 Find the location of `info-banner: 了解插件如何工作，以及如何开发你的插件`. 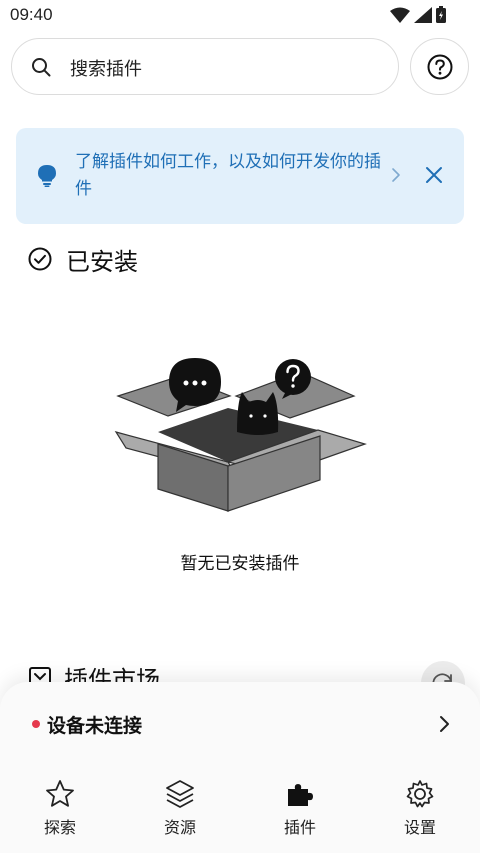

info-banner: 了解插件如何工作，以及如何开发你的插件 is located at coordinates (240, 176).